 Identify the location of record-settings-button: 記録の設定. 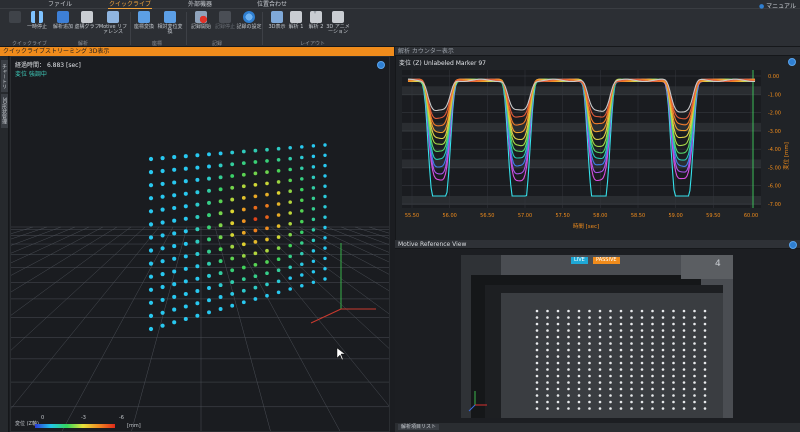
(249, 25).